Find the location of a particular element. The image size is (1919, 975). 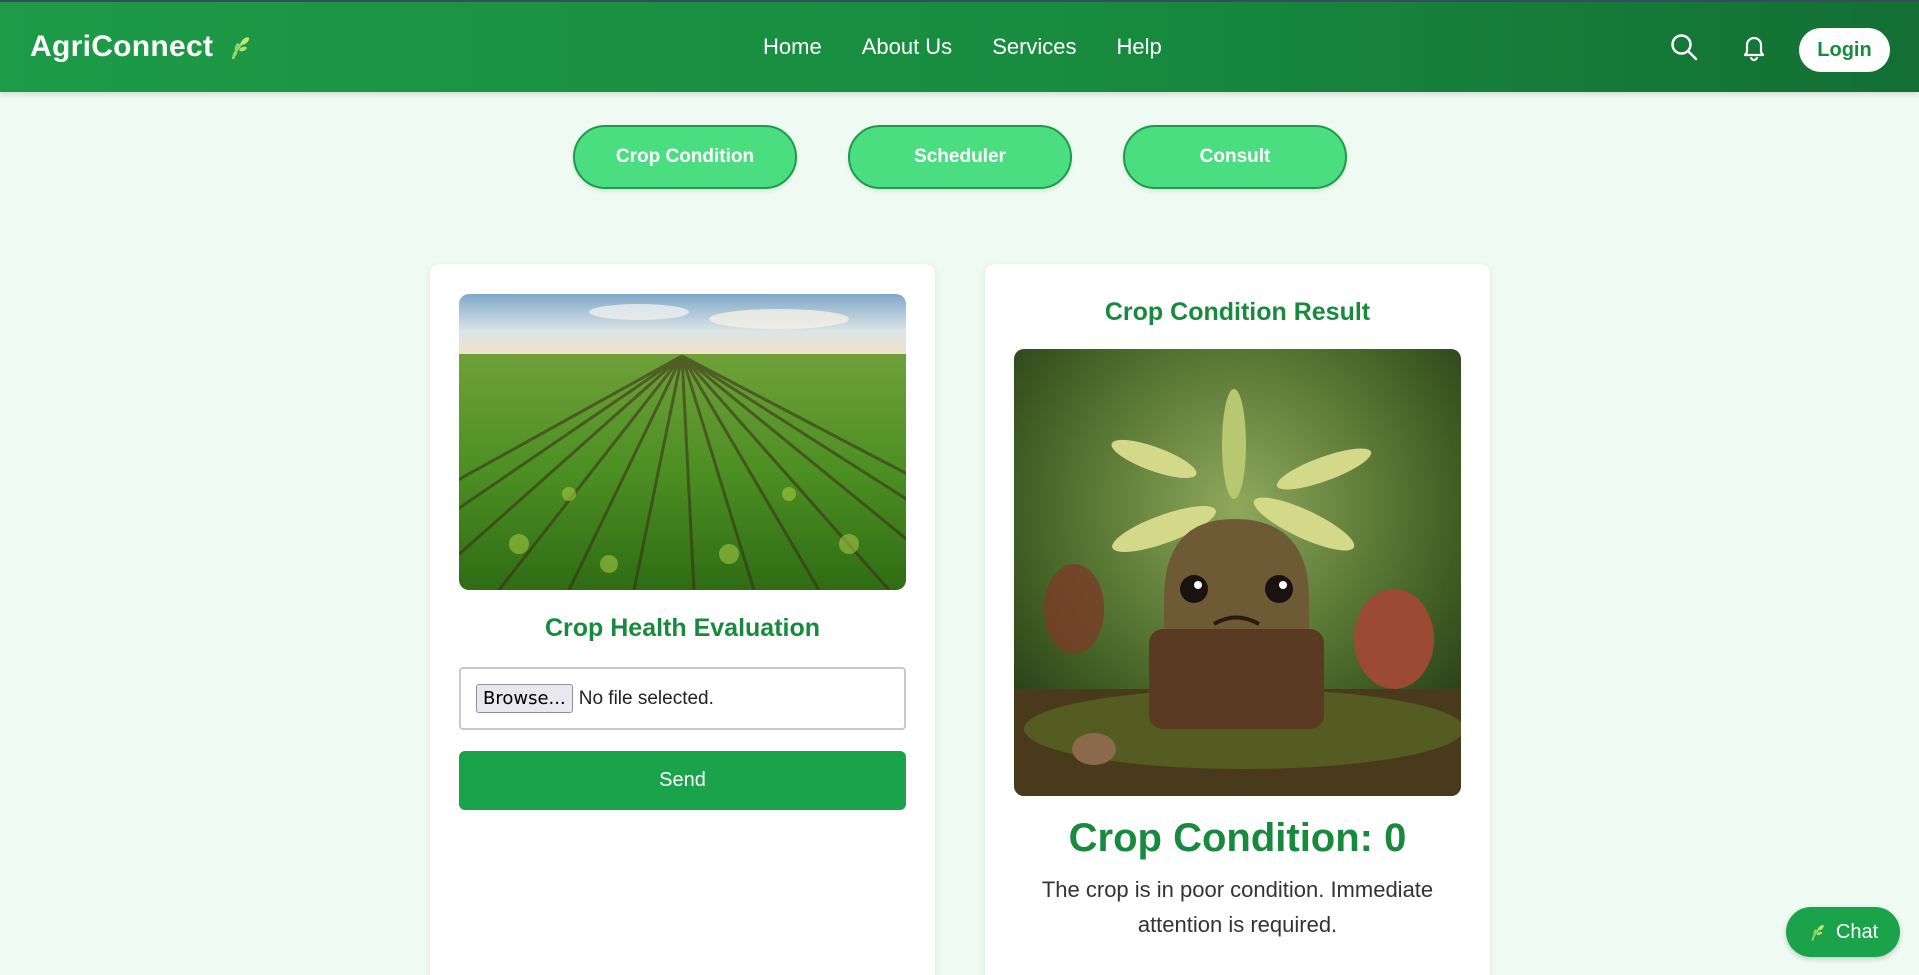

sad-plant-image is located at coordinates (1237, 572).